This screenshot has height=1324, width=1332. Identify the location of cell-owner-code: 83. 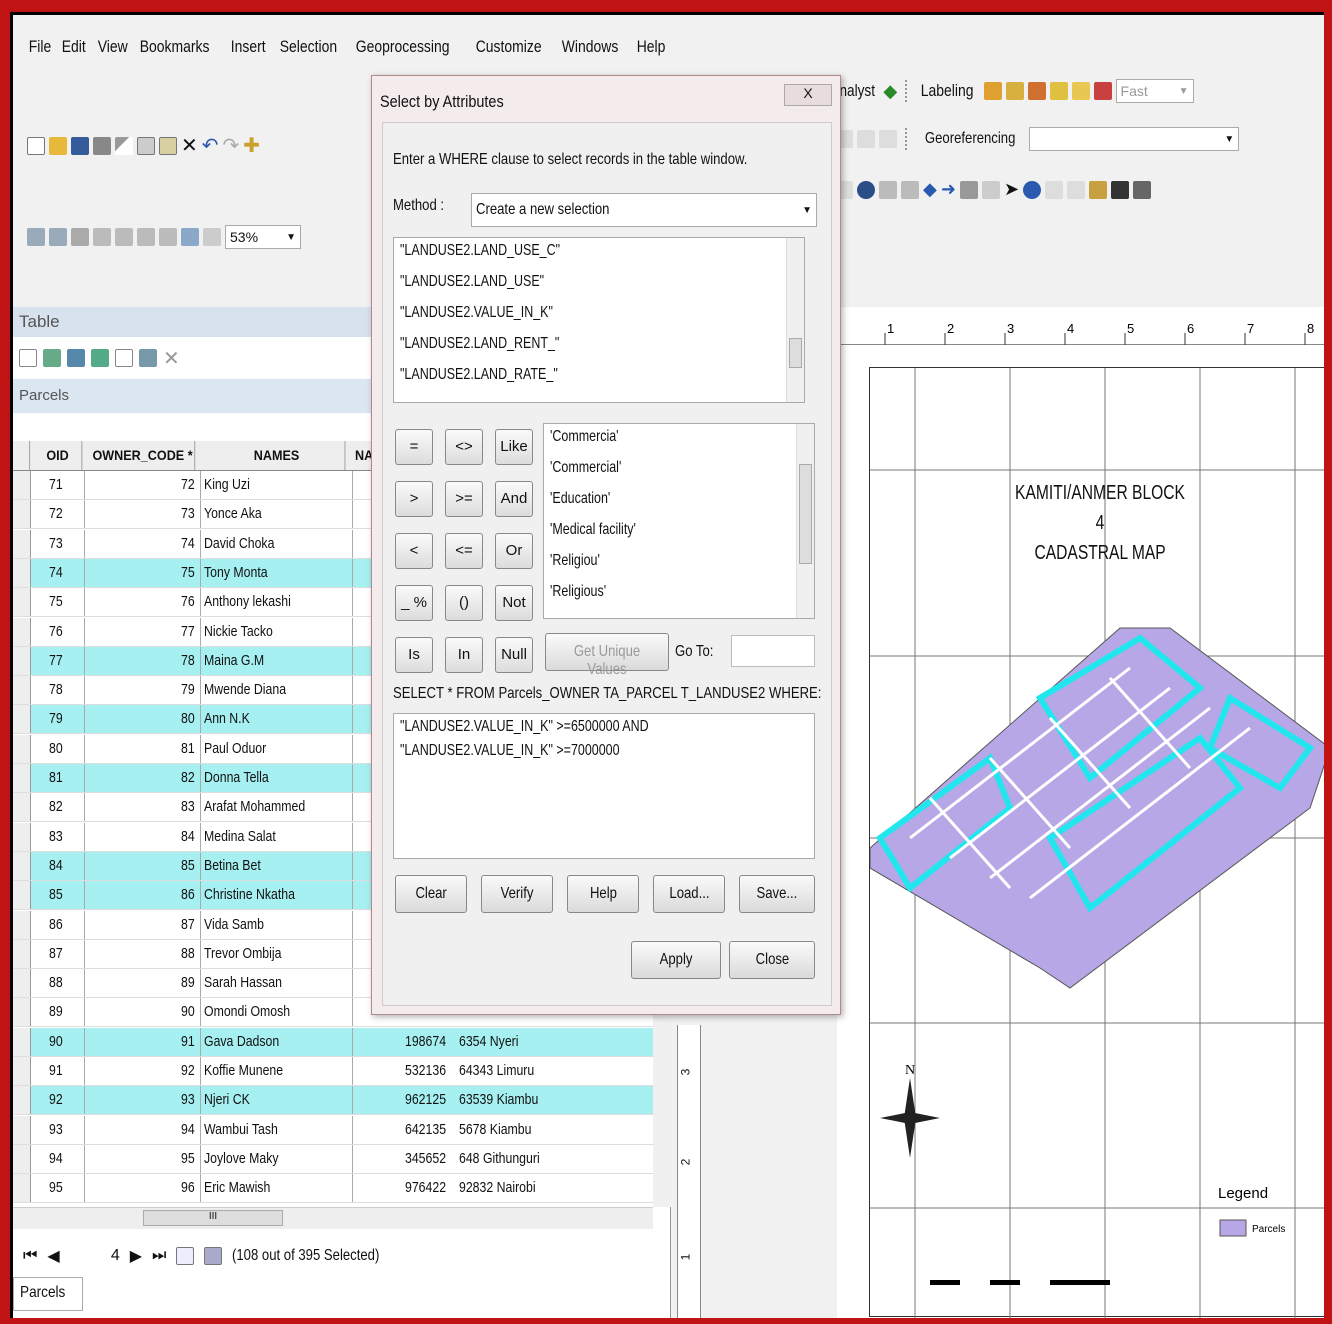
(143, 807).